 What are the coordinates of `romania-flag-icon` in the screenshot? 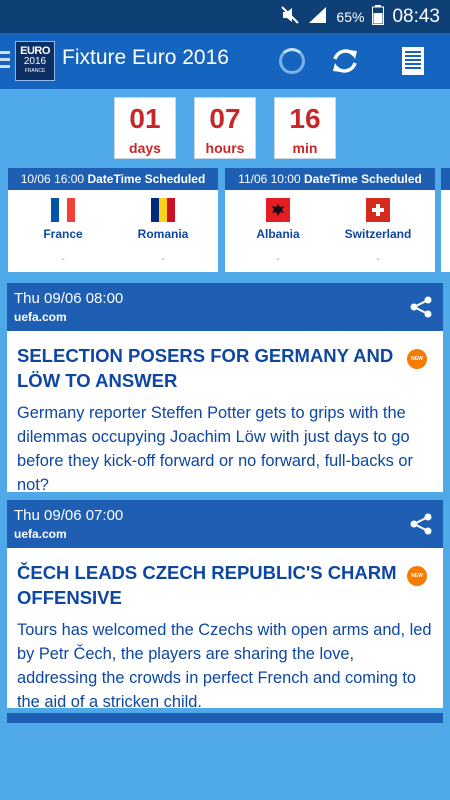 It's located at (163, 210).